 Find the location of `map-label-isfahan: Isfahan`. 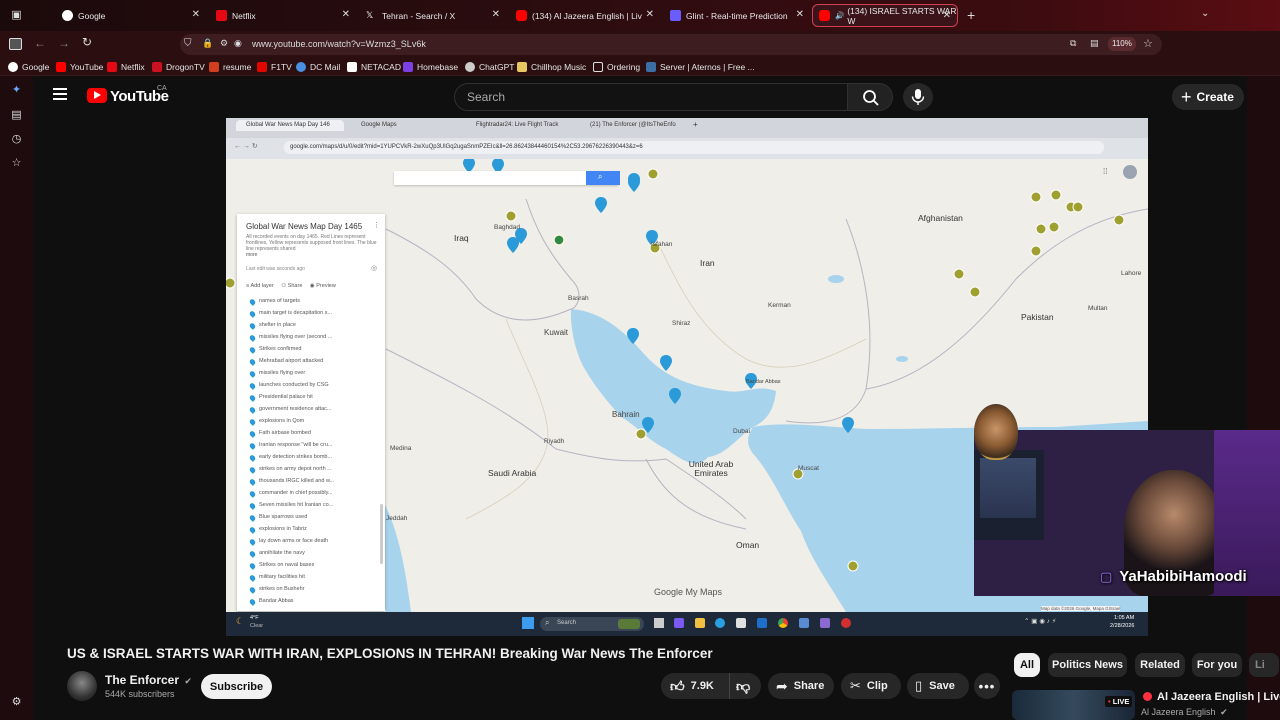

map-label-isfahan: Isfahan is located at coordinates (662, 244).